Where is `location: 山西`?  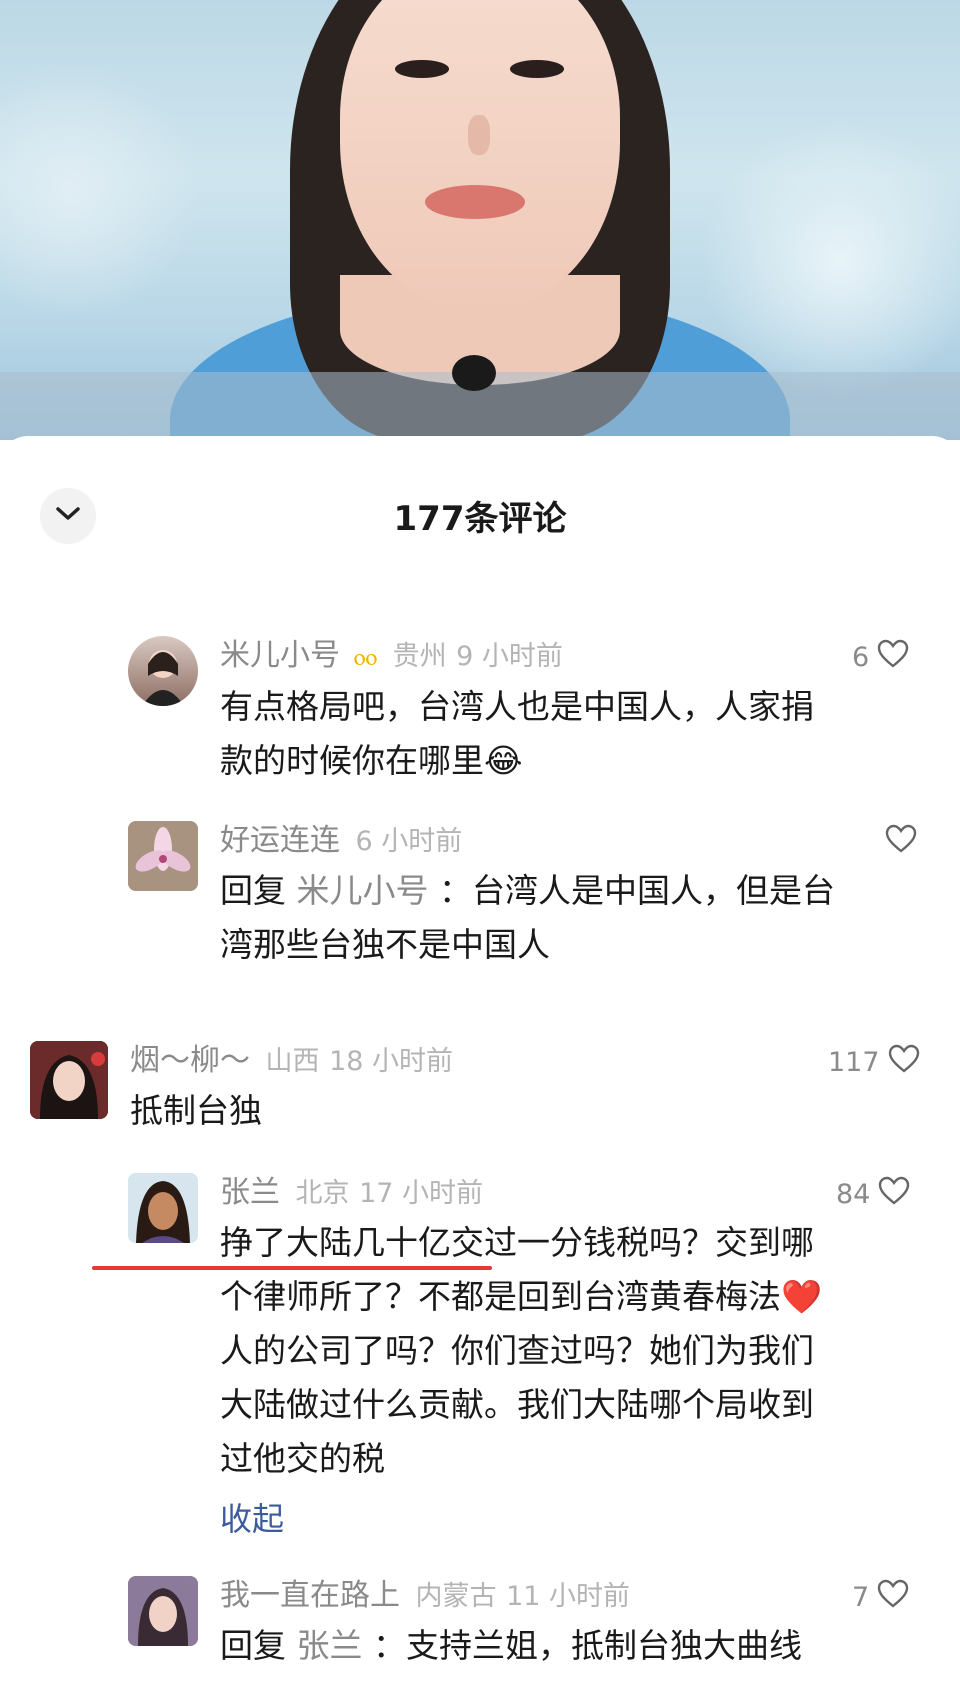
location: 山西 is located at coordinates (292, 1061).